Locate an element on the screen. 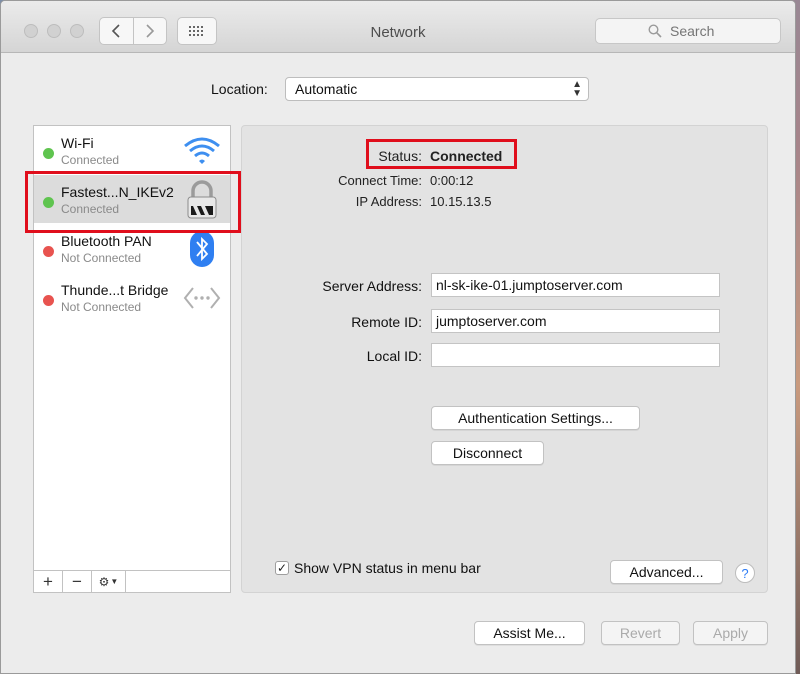 The height and width of the screenshot is (674, 800). chevron-left-icon is located at coordinates (116, 31).